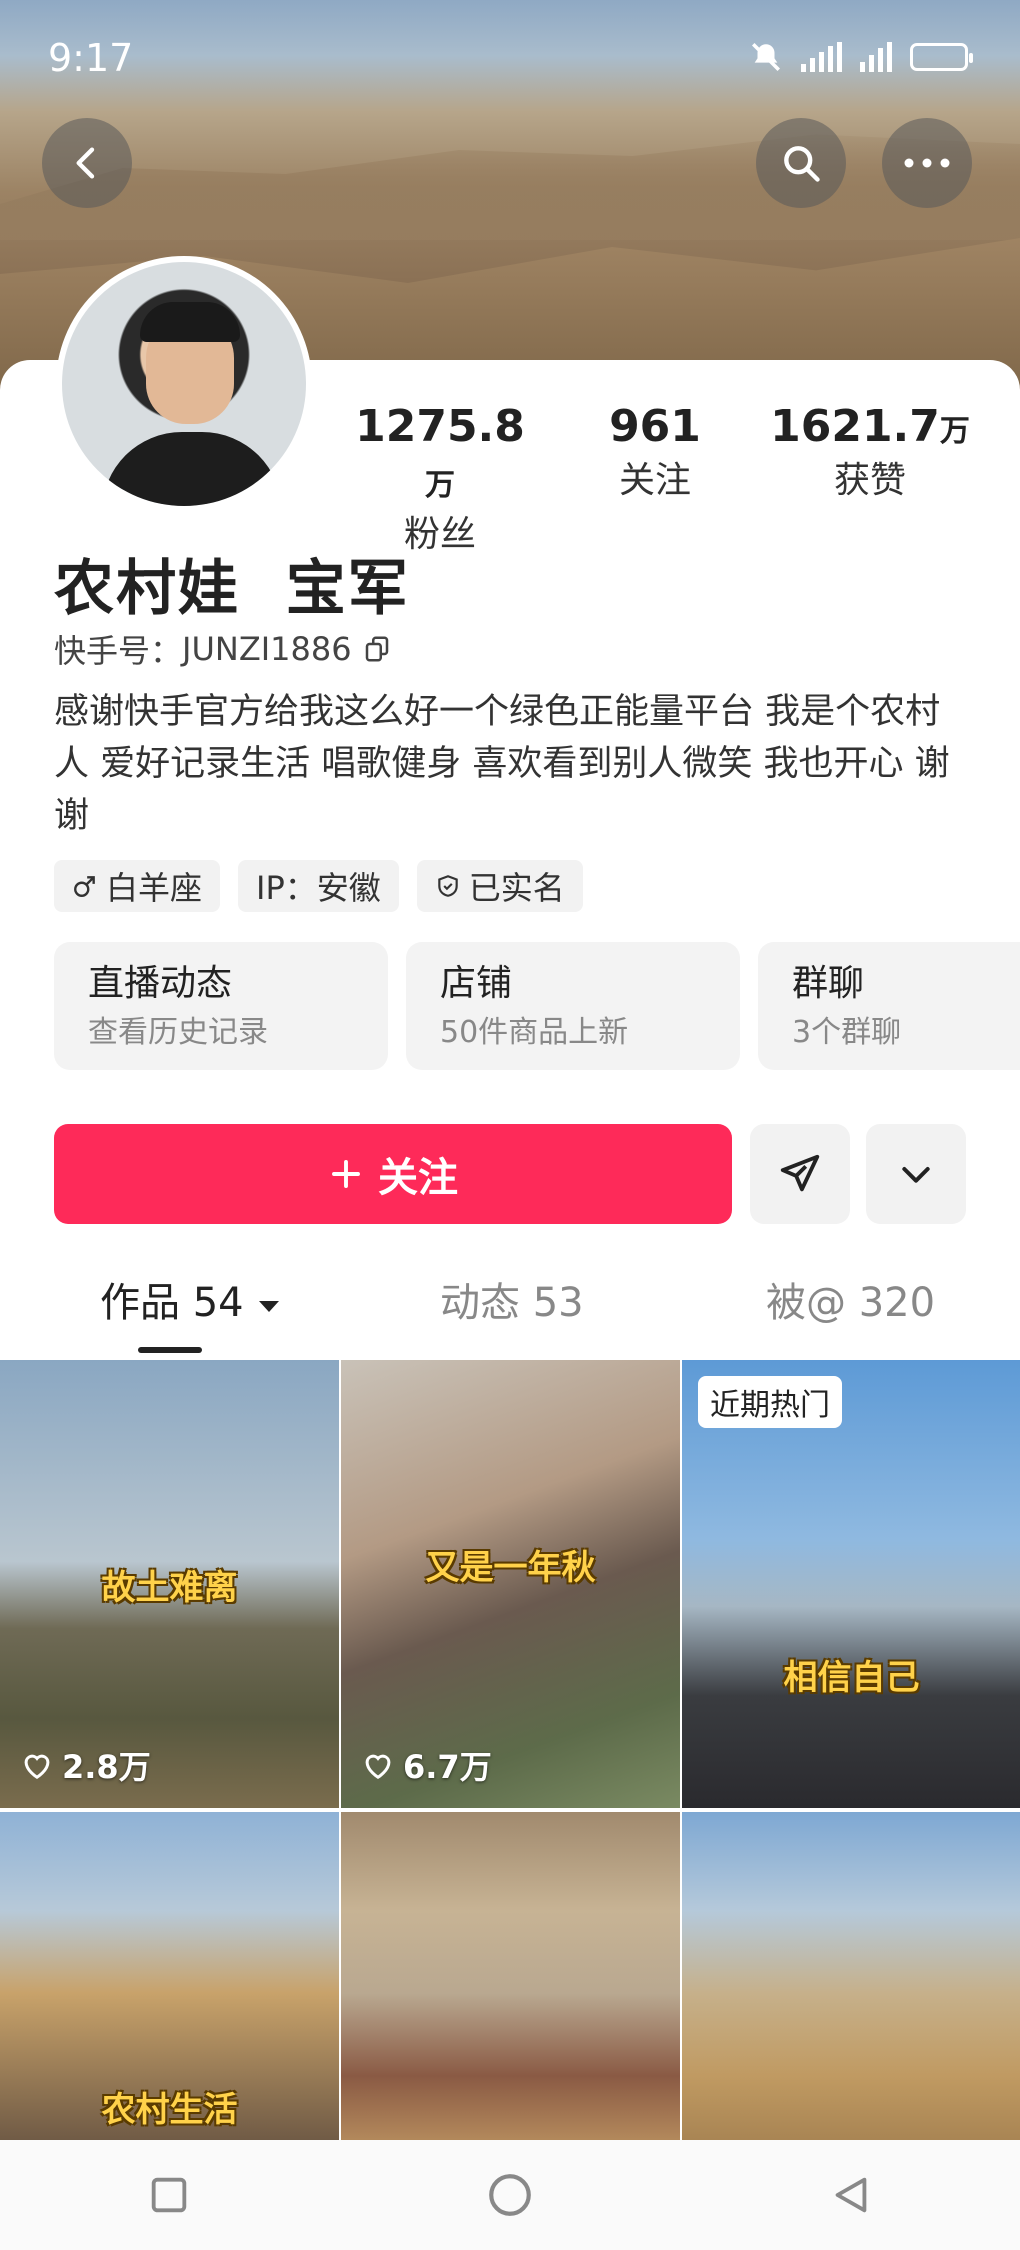 The height and width of the screenshot is (2250, 1020). I want to click on feature-live-history: 直播动态 查看历史记录, so click(221, 1006).